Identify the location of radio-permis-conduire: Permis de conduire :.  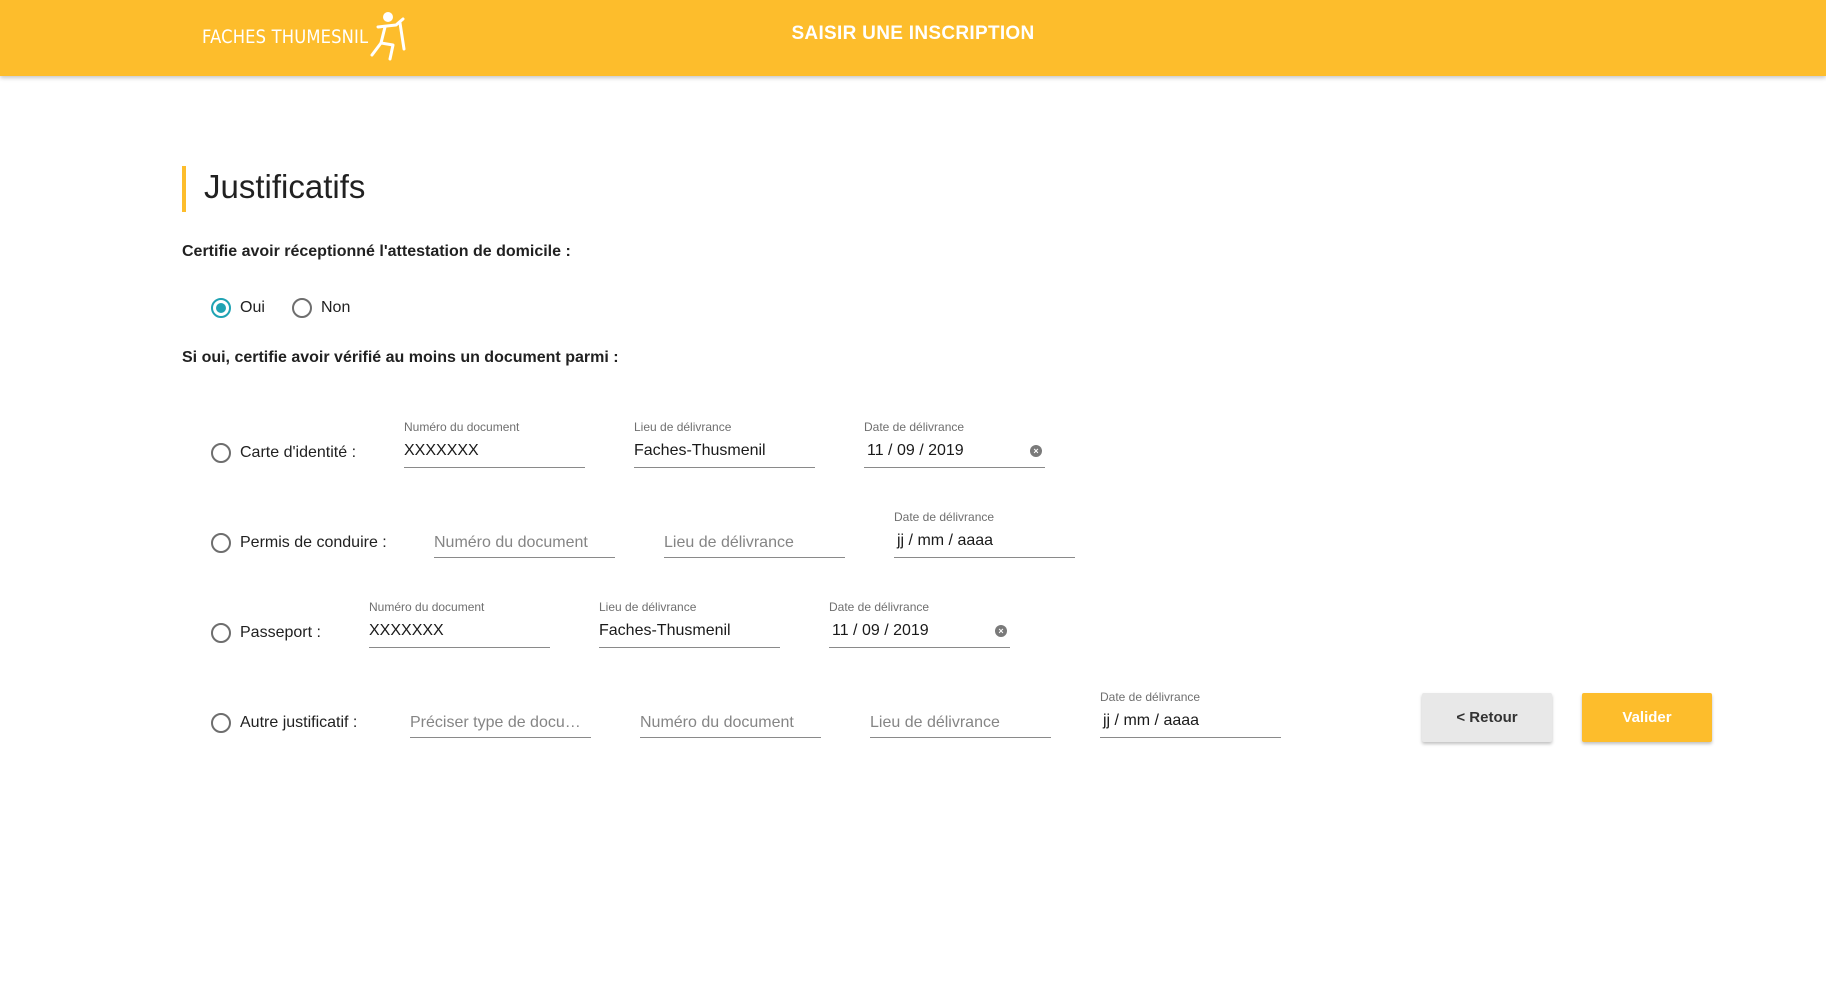
(299, 543).